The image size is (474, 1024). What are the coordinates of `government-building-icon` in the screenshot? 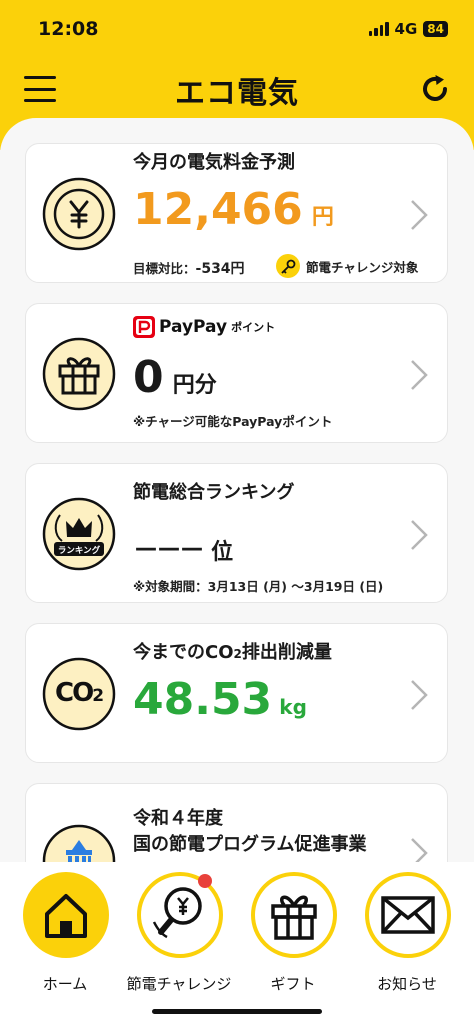 It's located at (79, 843).